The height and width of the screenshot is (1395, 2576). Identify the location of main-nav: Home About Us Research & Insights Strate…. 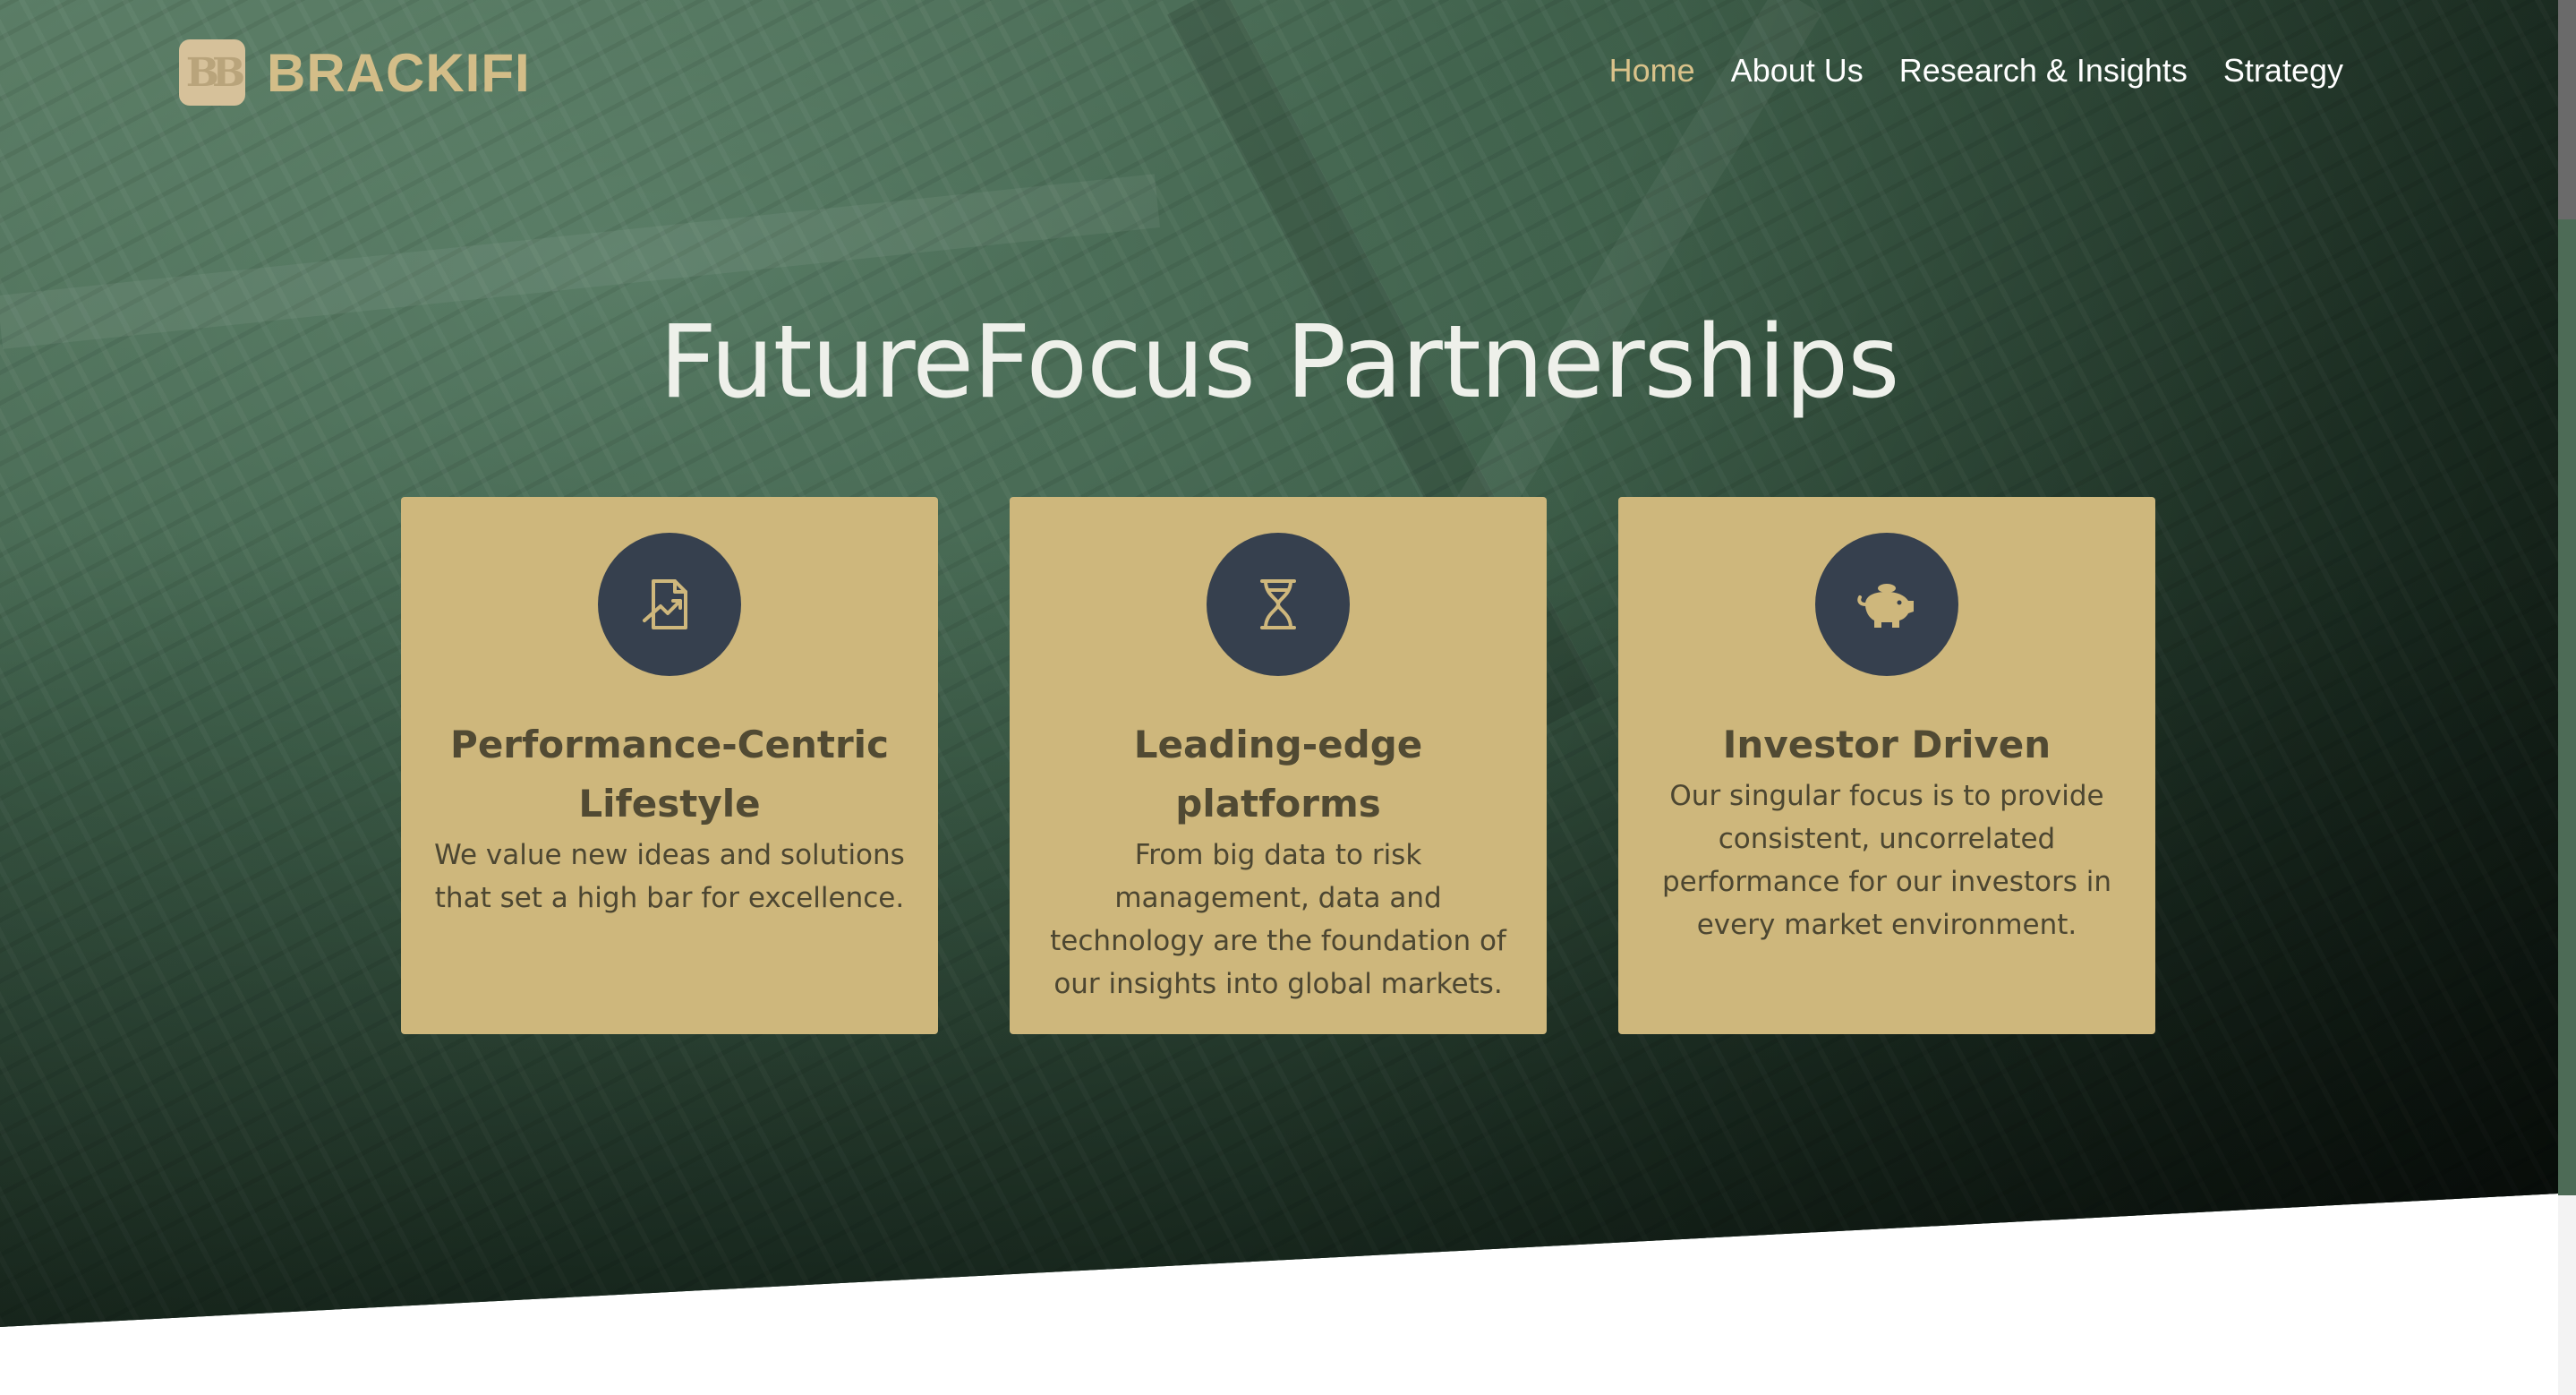
(1976, 71).